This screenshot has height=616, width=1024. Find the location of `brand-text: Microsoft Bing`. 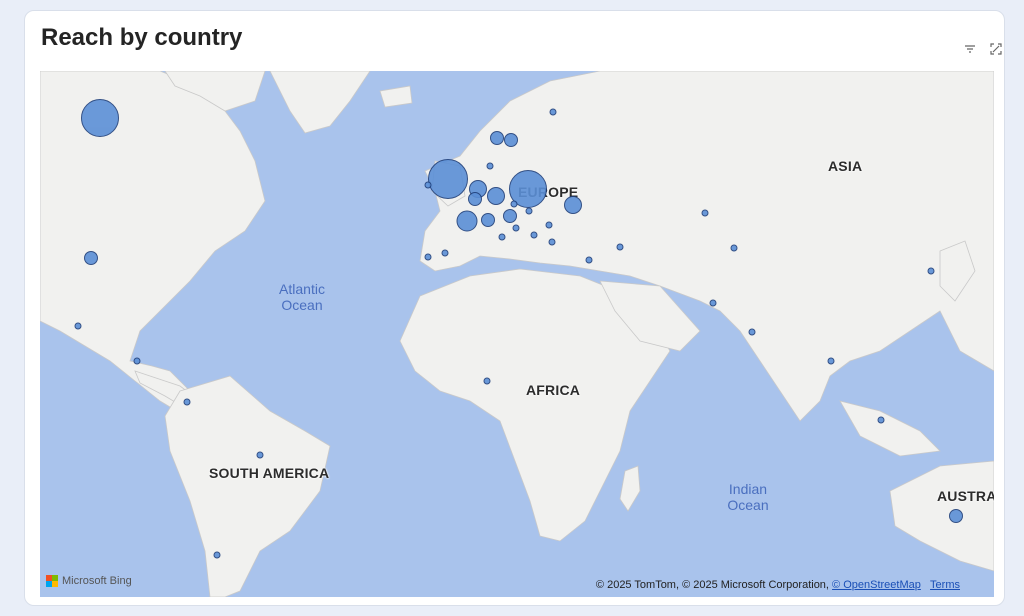

brand-text: Microsoft Bing is located at coordinates (97, 581).